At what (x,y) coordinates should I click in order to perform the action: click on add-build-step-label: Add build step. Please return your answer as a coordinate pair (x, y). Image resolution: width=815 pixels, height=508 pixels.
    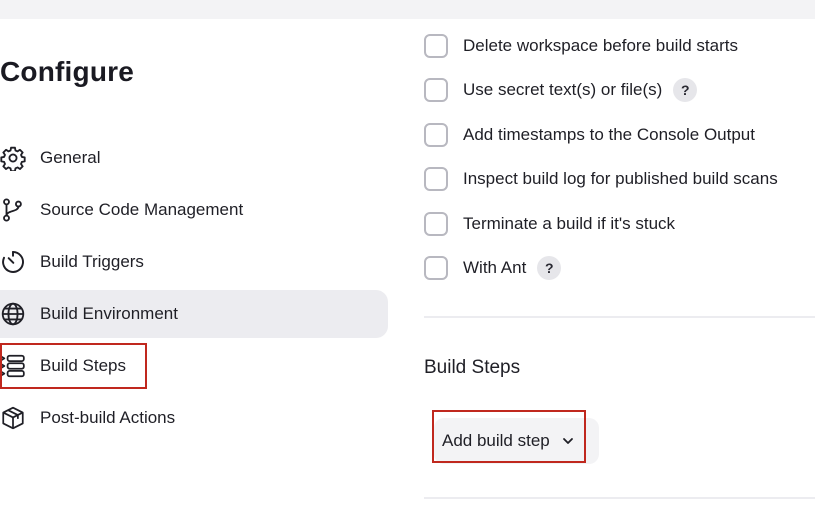
    Looking at the image, I should click on (496, 440).